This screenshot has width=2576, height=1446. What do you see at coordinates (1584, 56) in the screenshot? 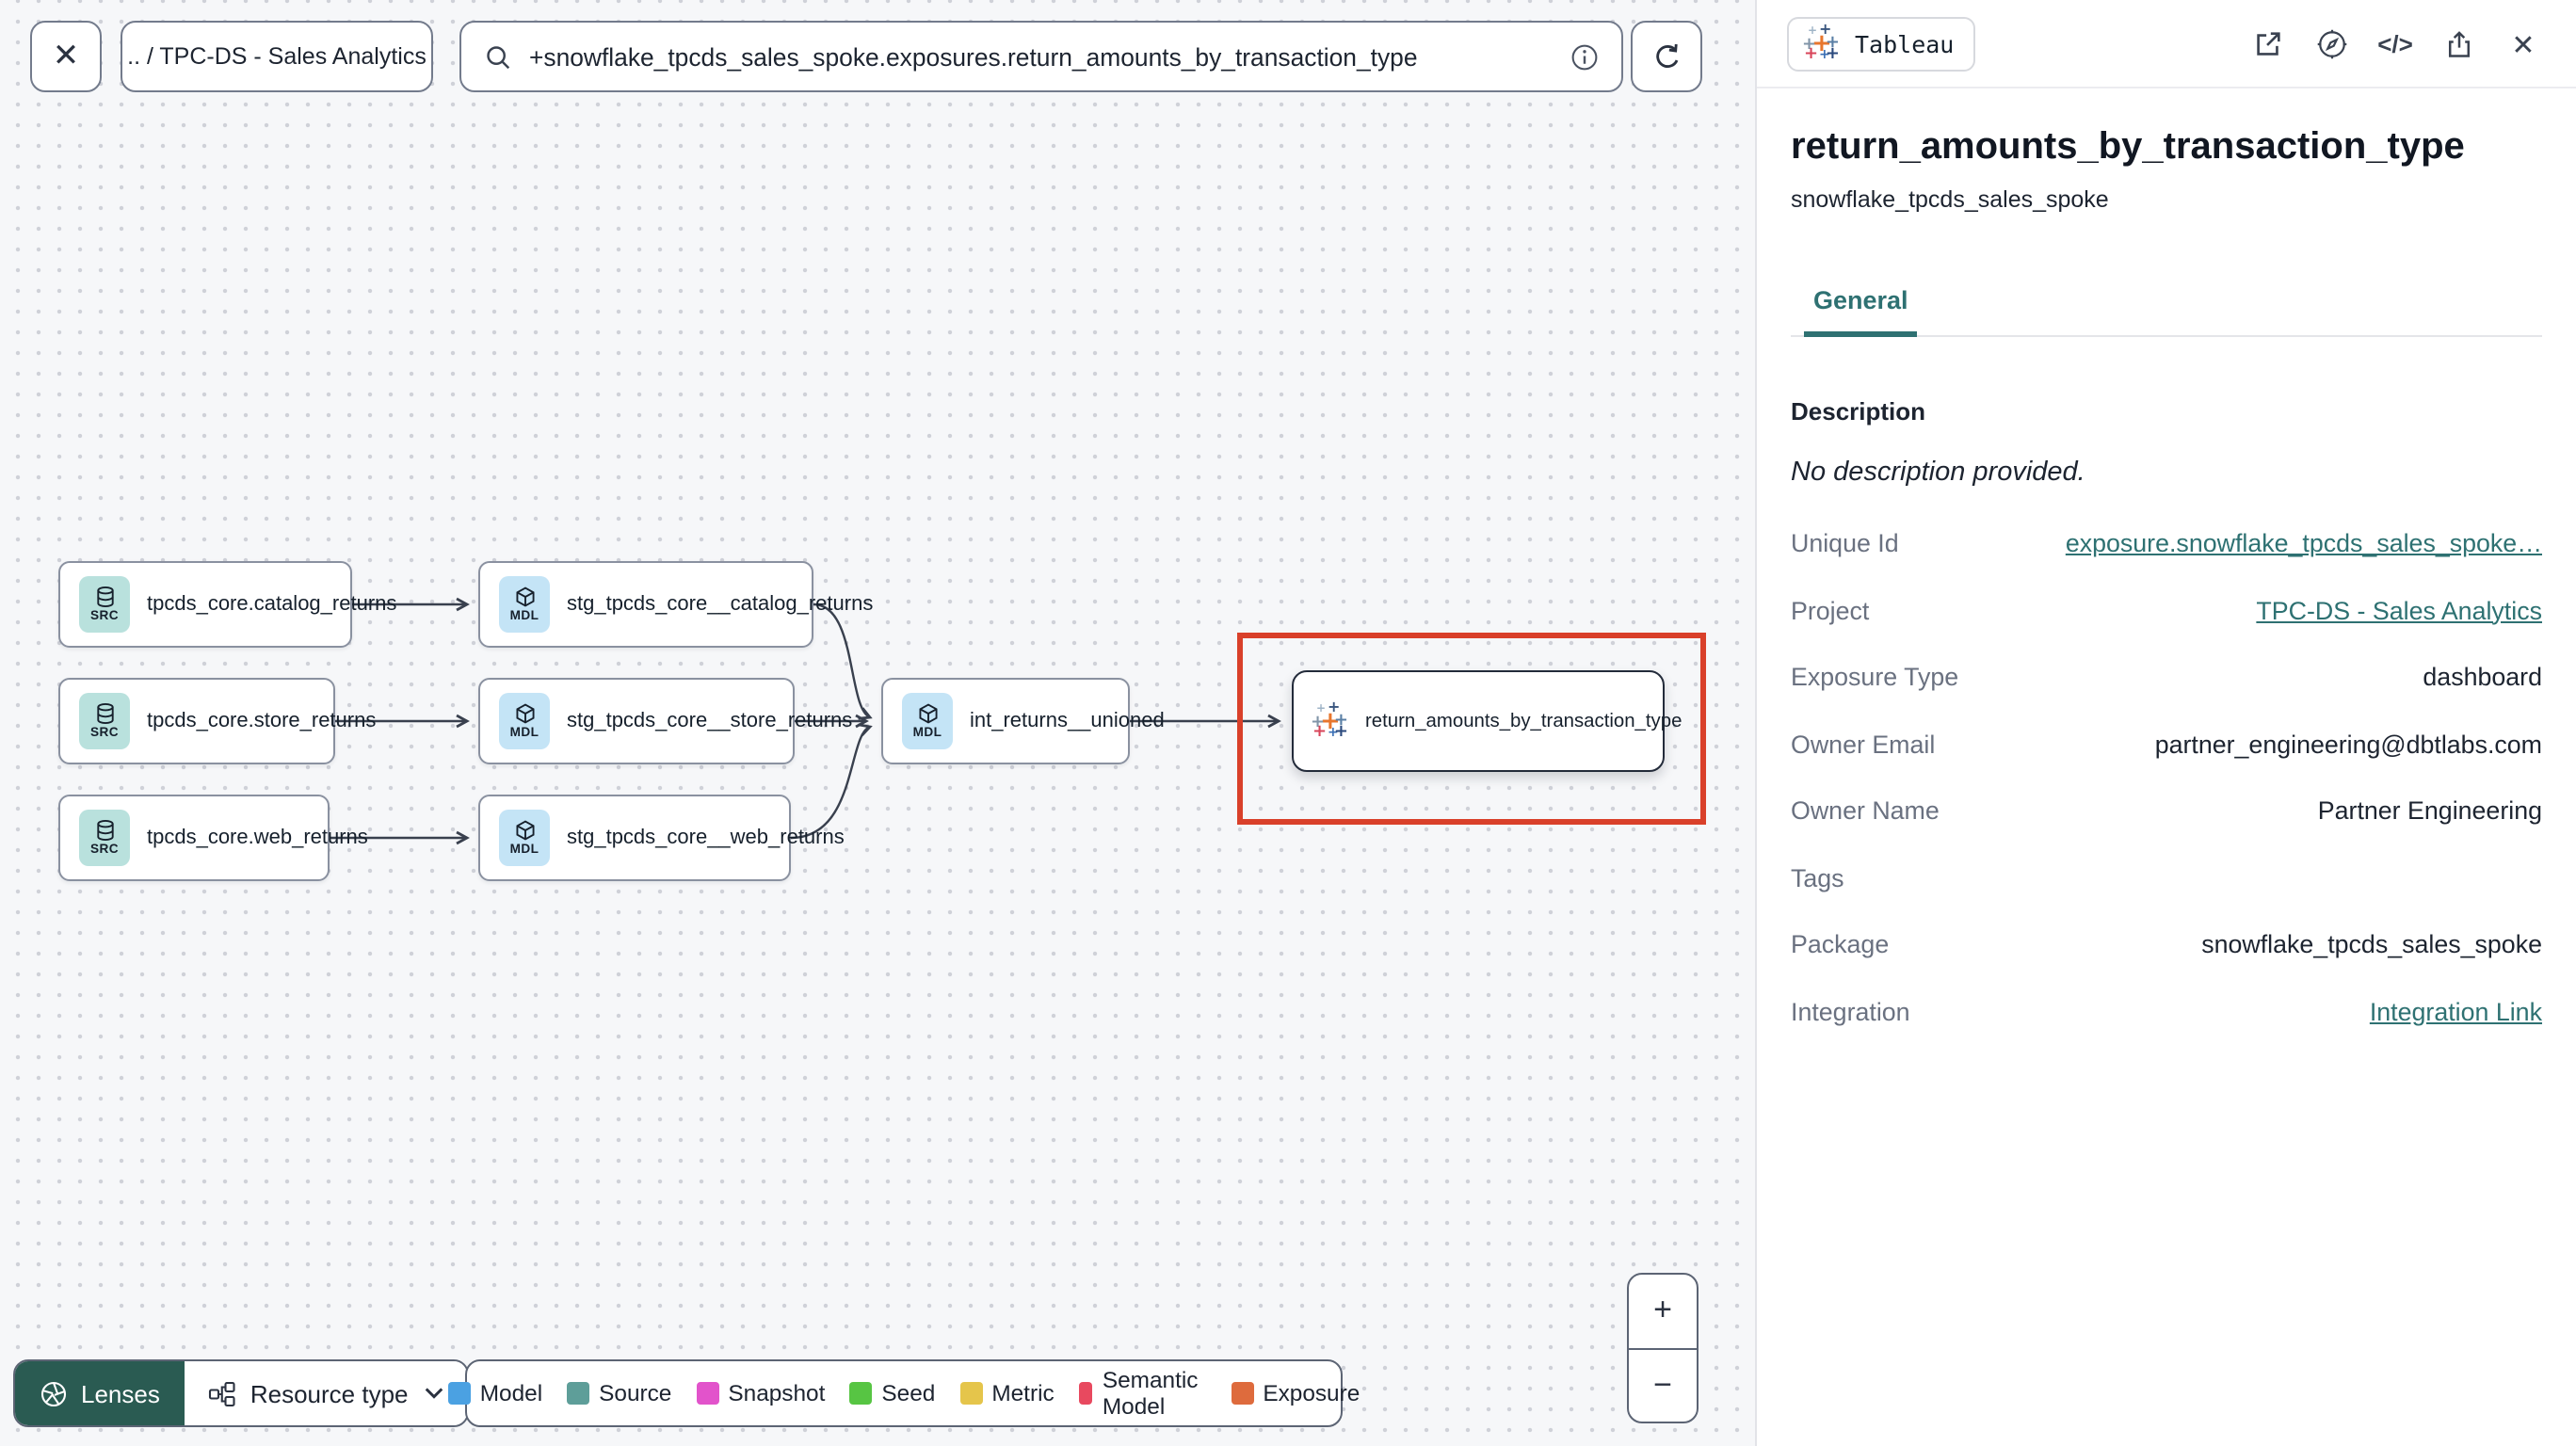
I see `info-icon` at bounding box center [1584, 56].